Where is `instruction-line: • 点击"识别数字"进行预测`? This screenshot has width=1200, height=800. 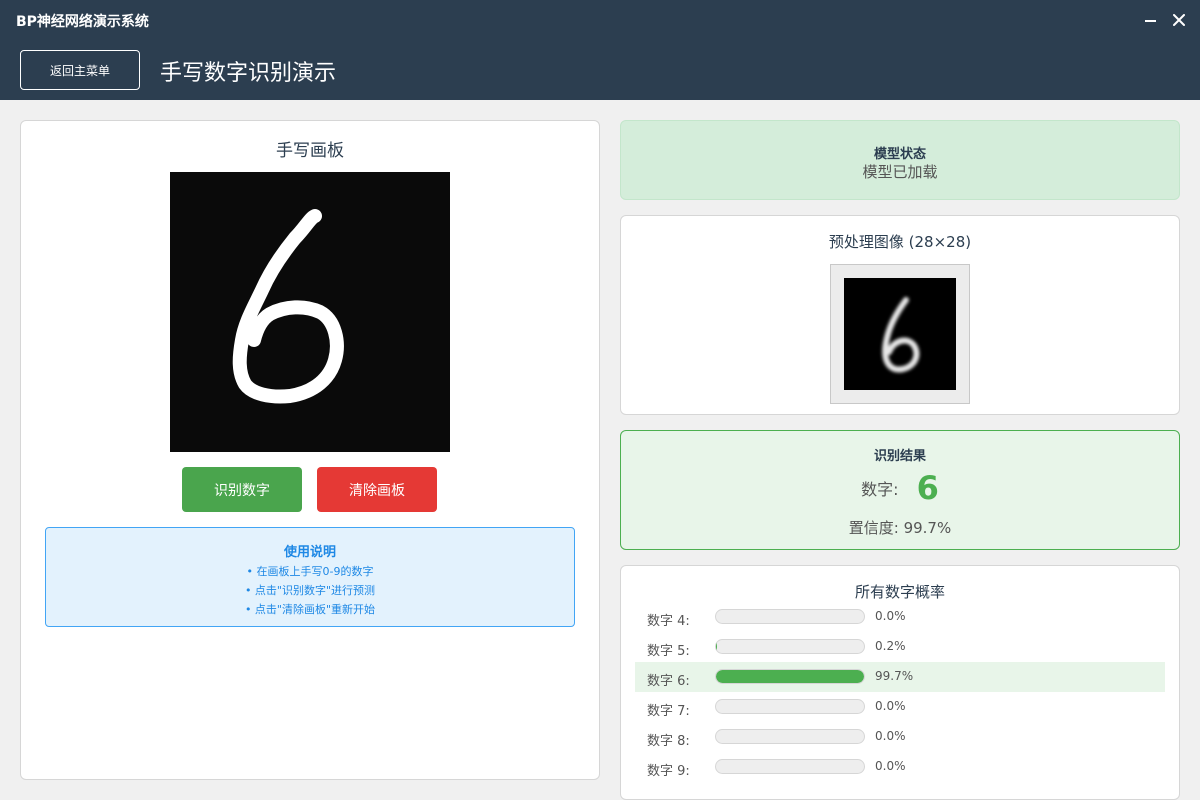 instruction-line: • 点击"识别数字"进行预测 is located at coordinates (310, 590).